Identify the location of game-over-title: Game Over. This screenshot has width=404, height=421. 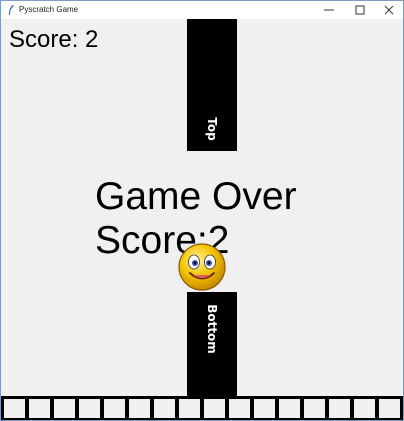
(196, 196).